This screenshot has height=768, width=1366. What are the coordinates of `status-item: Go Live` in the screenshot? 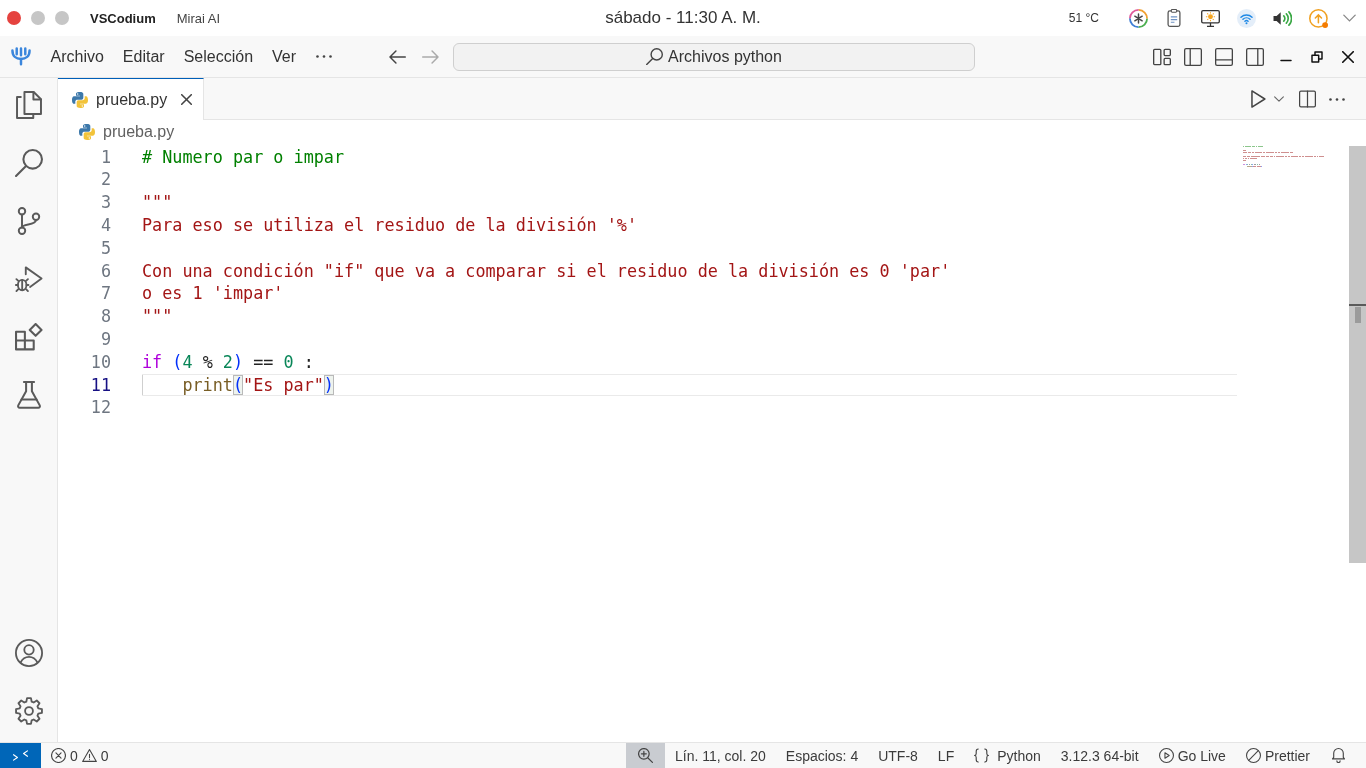 It's located at (1192, 755).